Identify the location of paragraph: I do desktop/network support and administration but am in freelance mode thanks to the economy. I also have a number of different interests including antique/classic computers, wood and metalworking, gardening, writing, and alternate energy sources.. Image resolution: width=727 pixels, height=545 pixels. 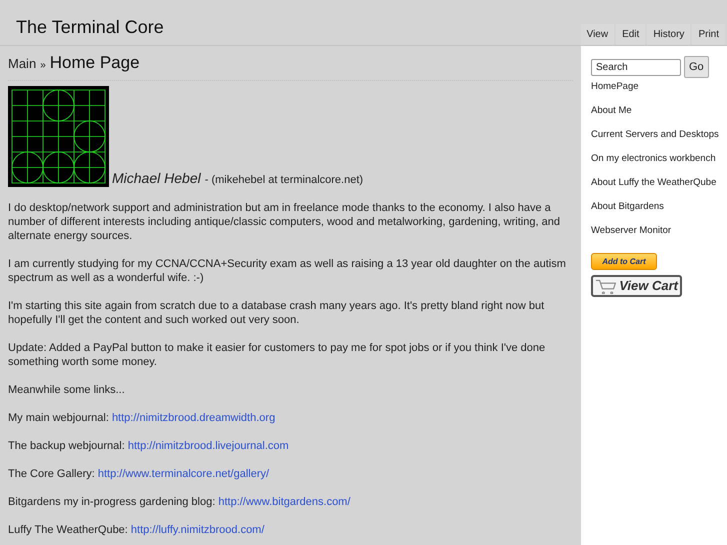
(284, 221).